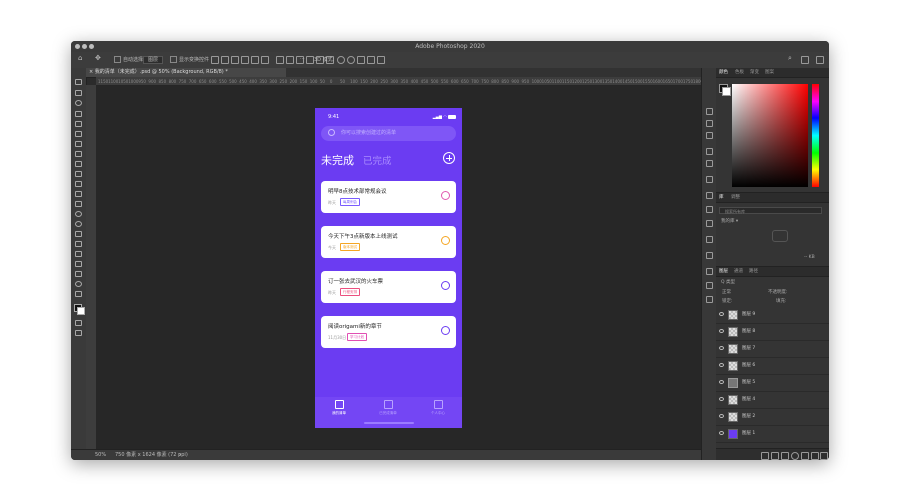 The width and height of the screenshot is (900, 500). Describe the element at coordinates (772, 366) in the screenshot. I see `layer-row: 图层 6` at that location.